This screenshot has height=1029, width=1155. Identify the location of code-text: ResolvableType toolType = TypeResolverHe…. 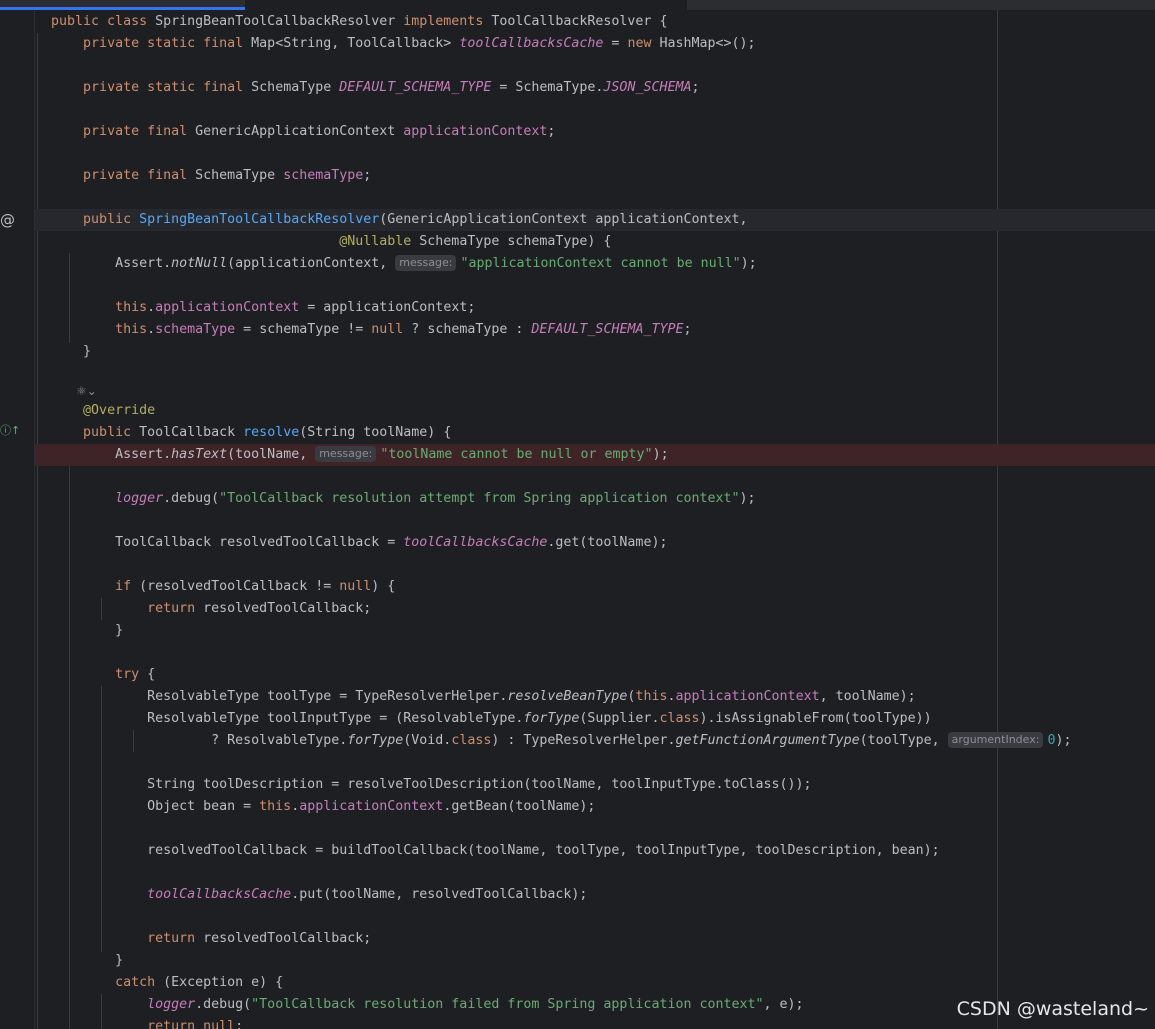
(327, 696).